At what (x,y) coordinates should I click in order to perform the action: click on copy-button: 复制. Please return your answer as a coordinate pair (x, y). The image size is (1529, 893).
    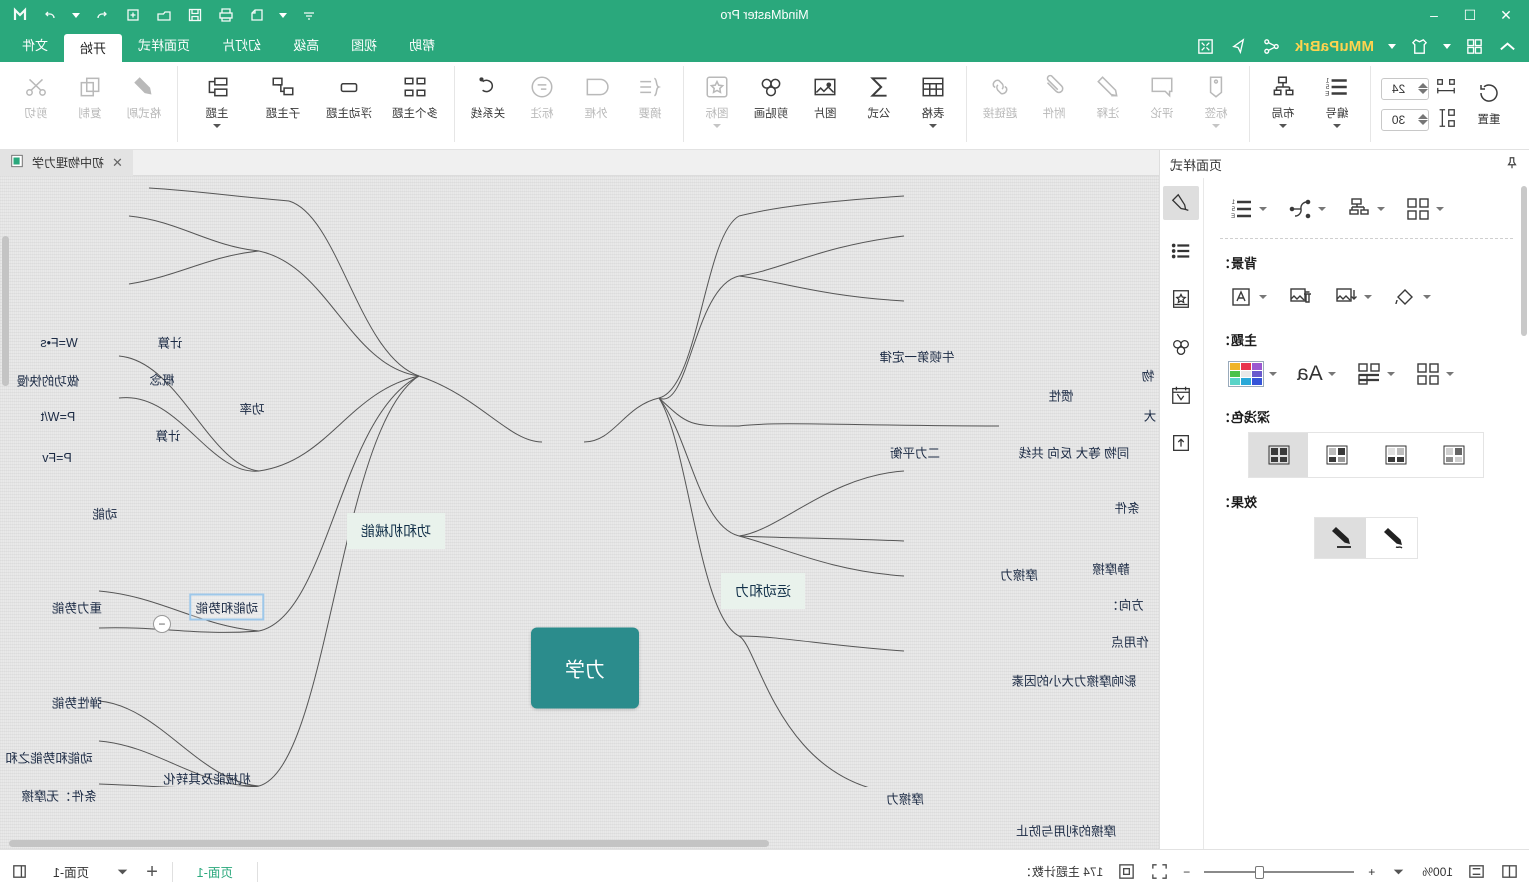
    Looking at the image, I should click on (90, 93).